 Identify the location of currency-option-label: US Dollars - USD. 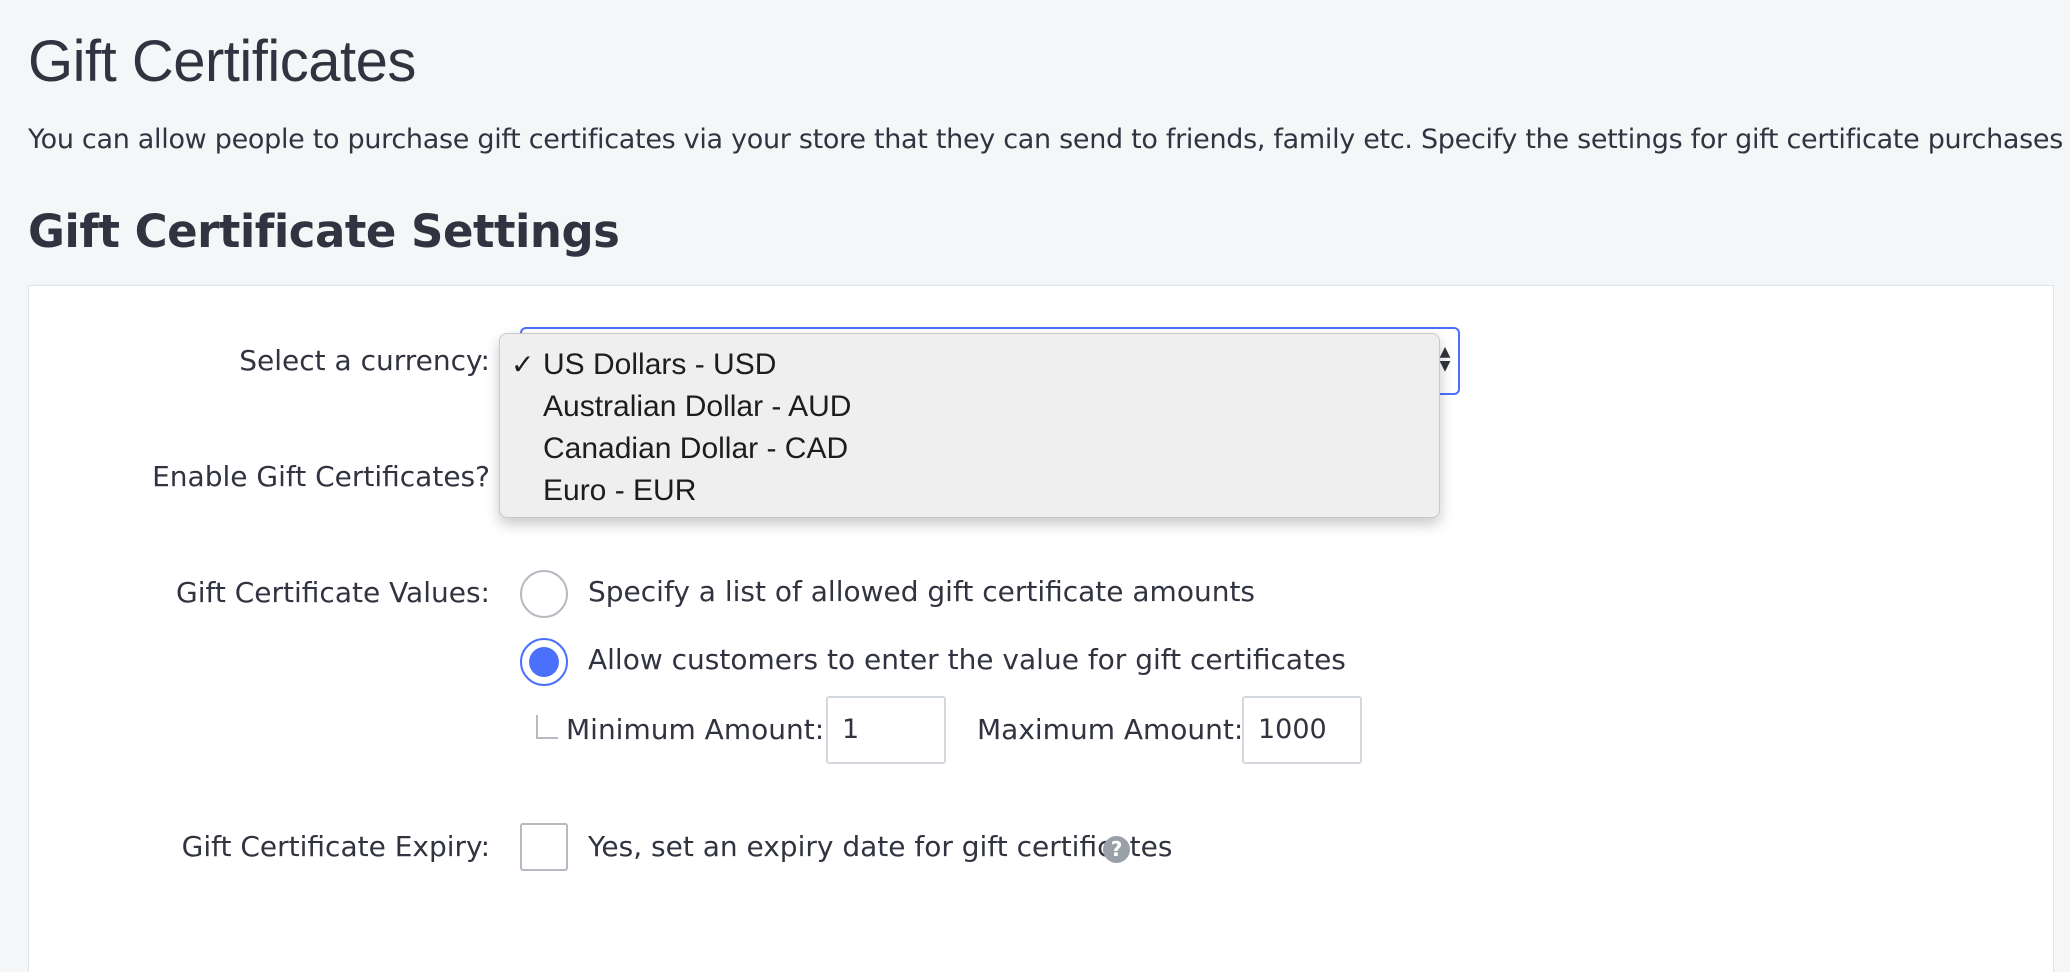
(660, 364).